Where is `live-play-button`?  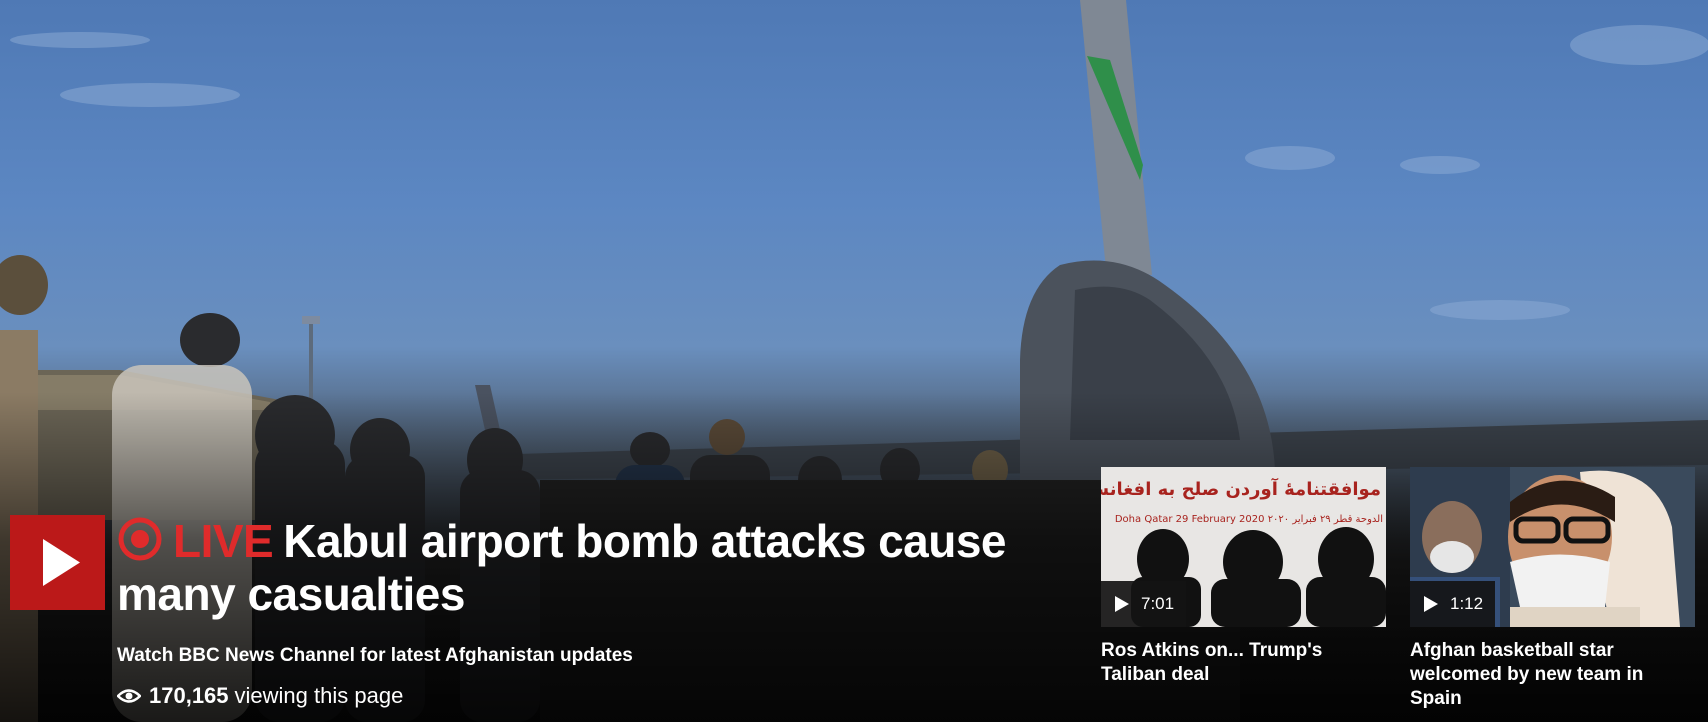
live-play-button is located at coordinates (57, 562).